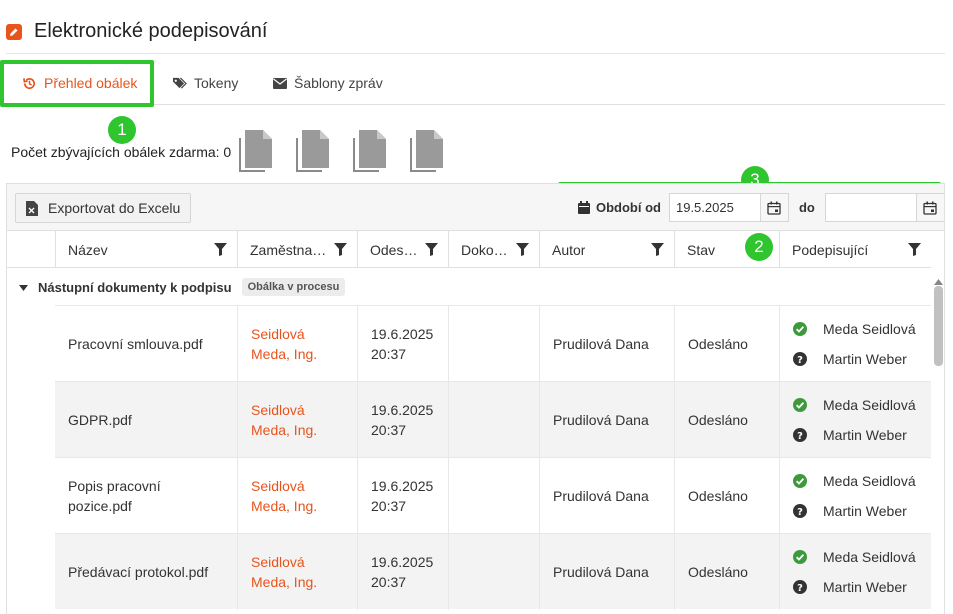 The height and width of the screenshot is (614, 953). What do you see at coordinates (280, 83) in the screenshot?
I see `envelope-icon` at bounding box center [280, 83].